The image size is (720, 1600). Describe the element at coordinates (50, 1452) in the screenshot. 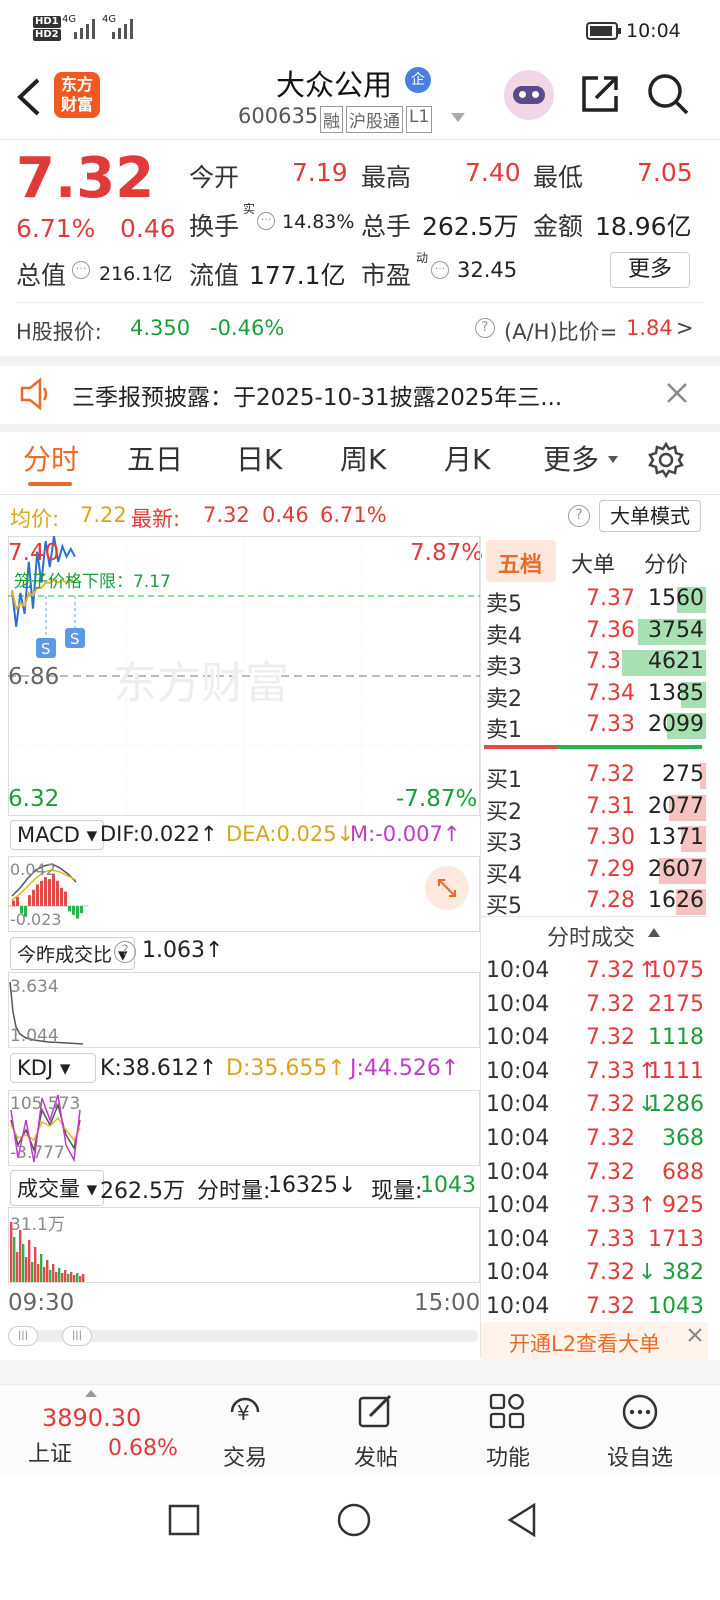

I see `index-name: 上证` at that location.